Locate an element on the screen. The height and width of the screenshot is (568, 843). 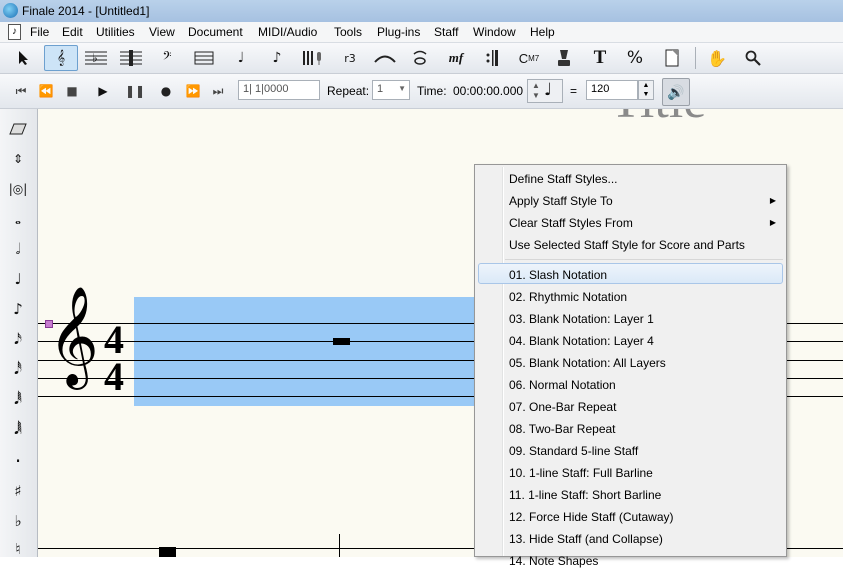
sixty-fourth-note-icon: 𝅘𝅥𝅱 is located at coordinates (18, 399).